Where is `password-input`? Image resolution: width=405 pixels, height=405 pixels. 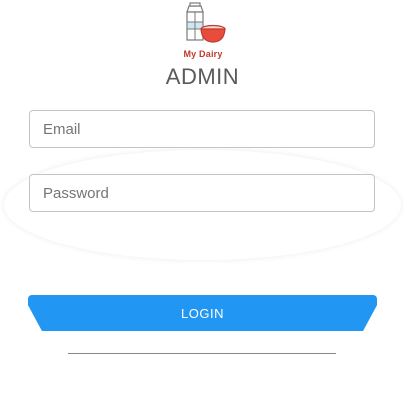 password-input is located at coordinates (202, 193).